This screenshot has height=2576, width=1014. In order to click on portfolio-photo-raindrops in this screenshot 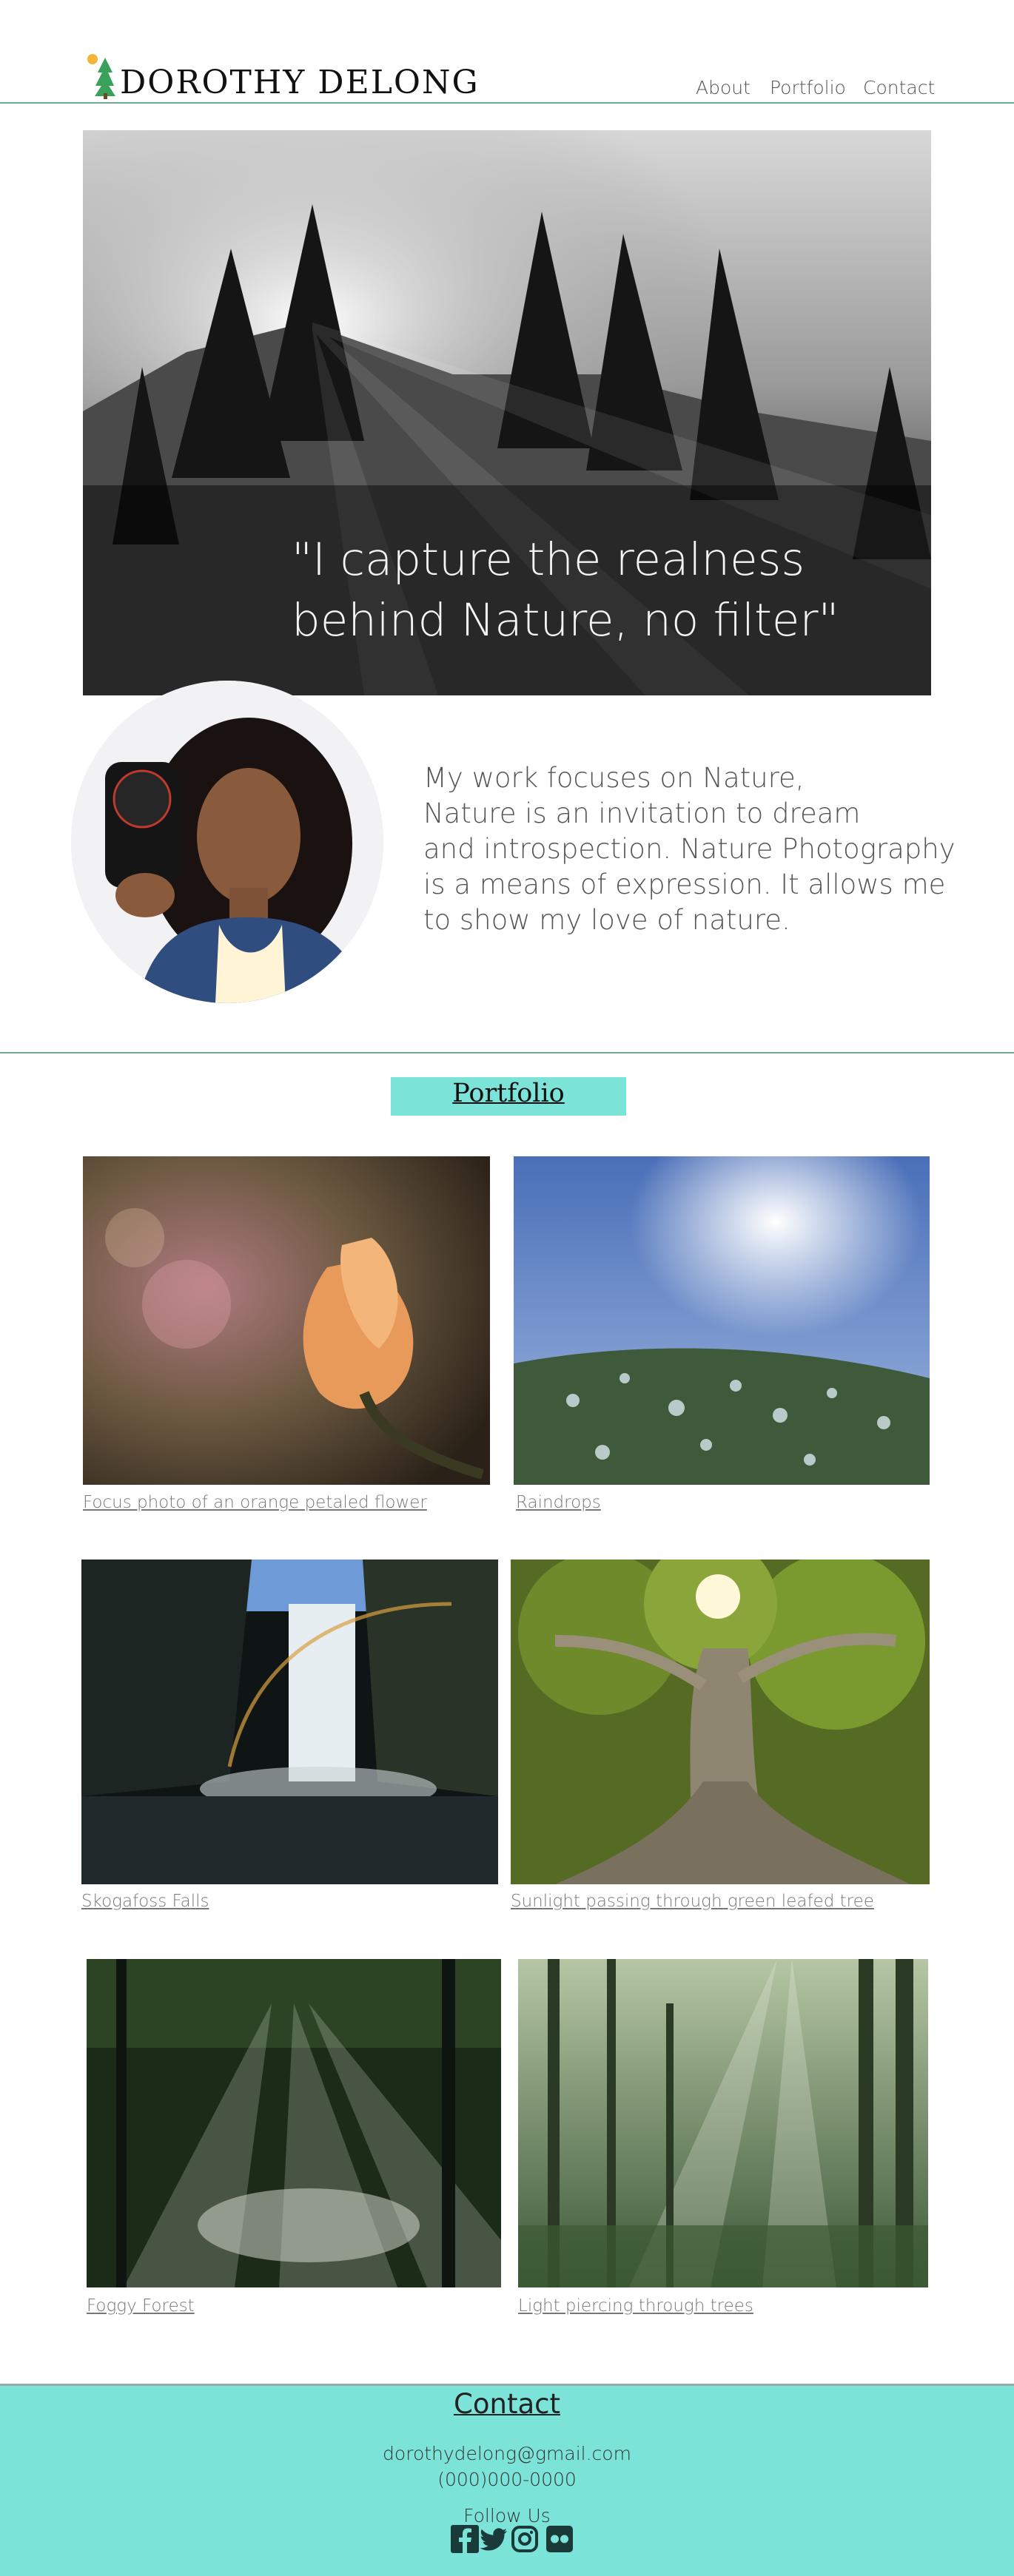, I will do `click(722, 1320)`.